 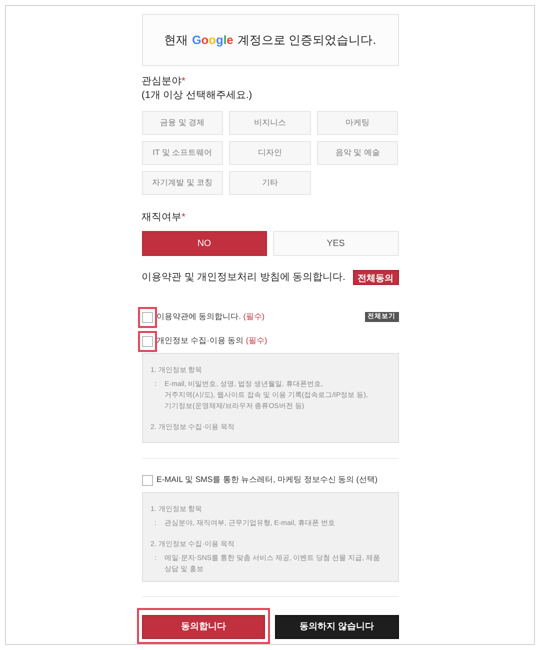 What do you see at coordinates (270, 123) in the screenshot?
I see `interest-option: 비지니스` at bounding box center [270, 123].